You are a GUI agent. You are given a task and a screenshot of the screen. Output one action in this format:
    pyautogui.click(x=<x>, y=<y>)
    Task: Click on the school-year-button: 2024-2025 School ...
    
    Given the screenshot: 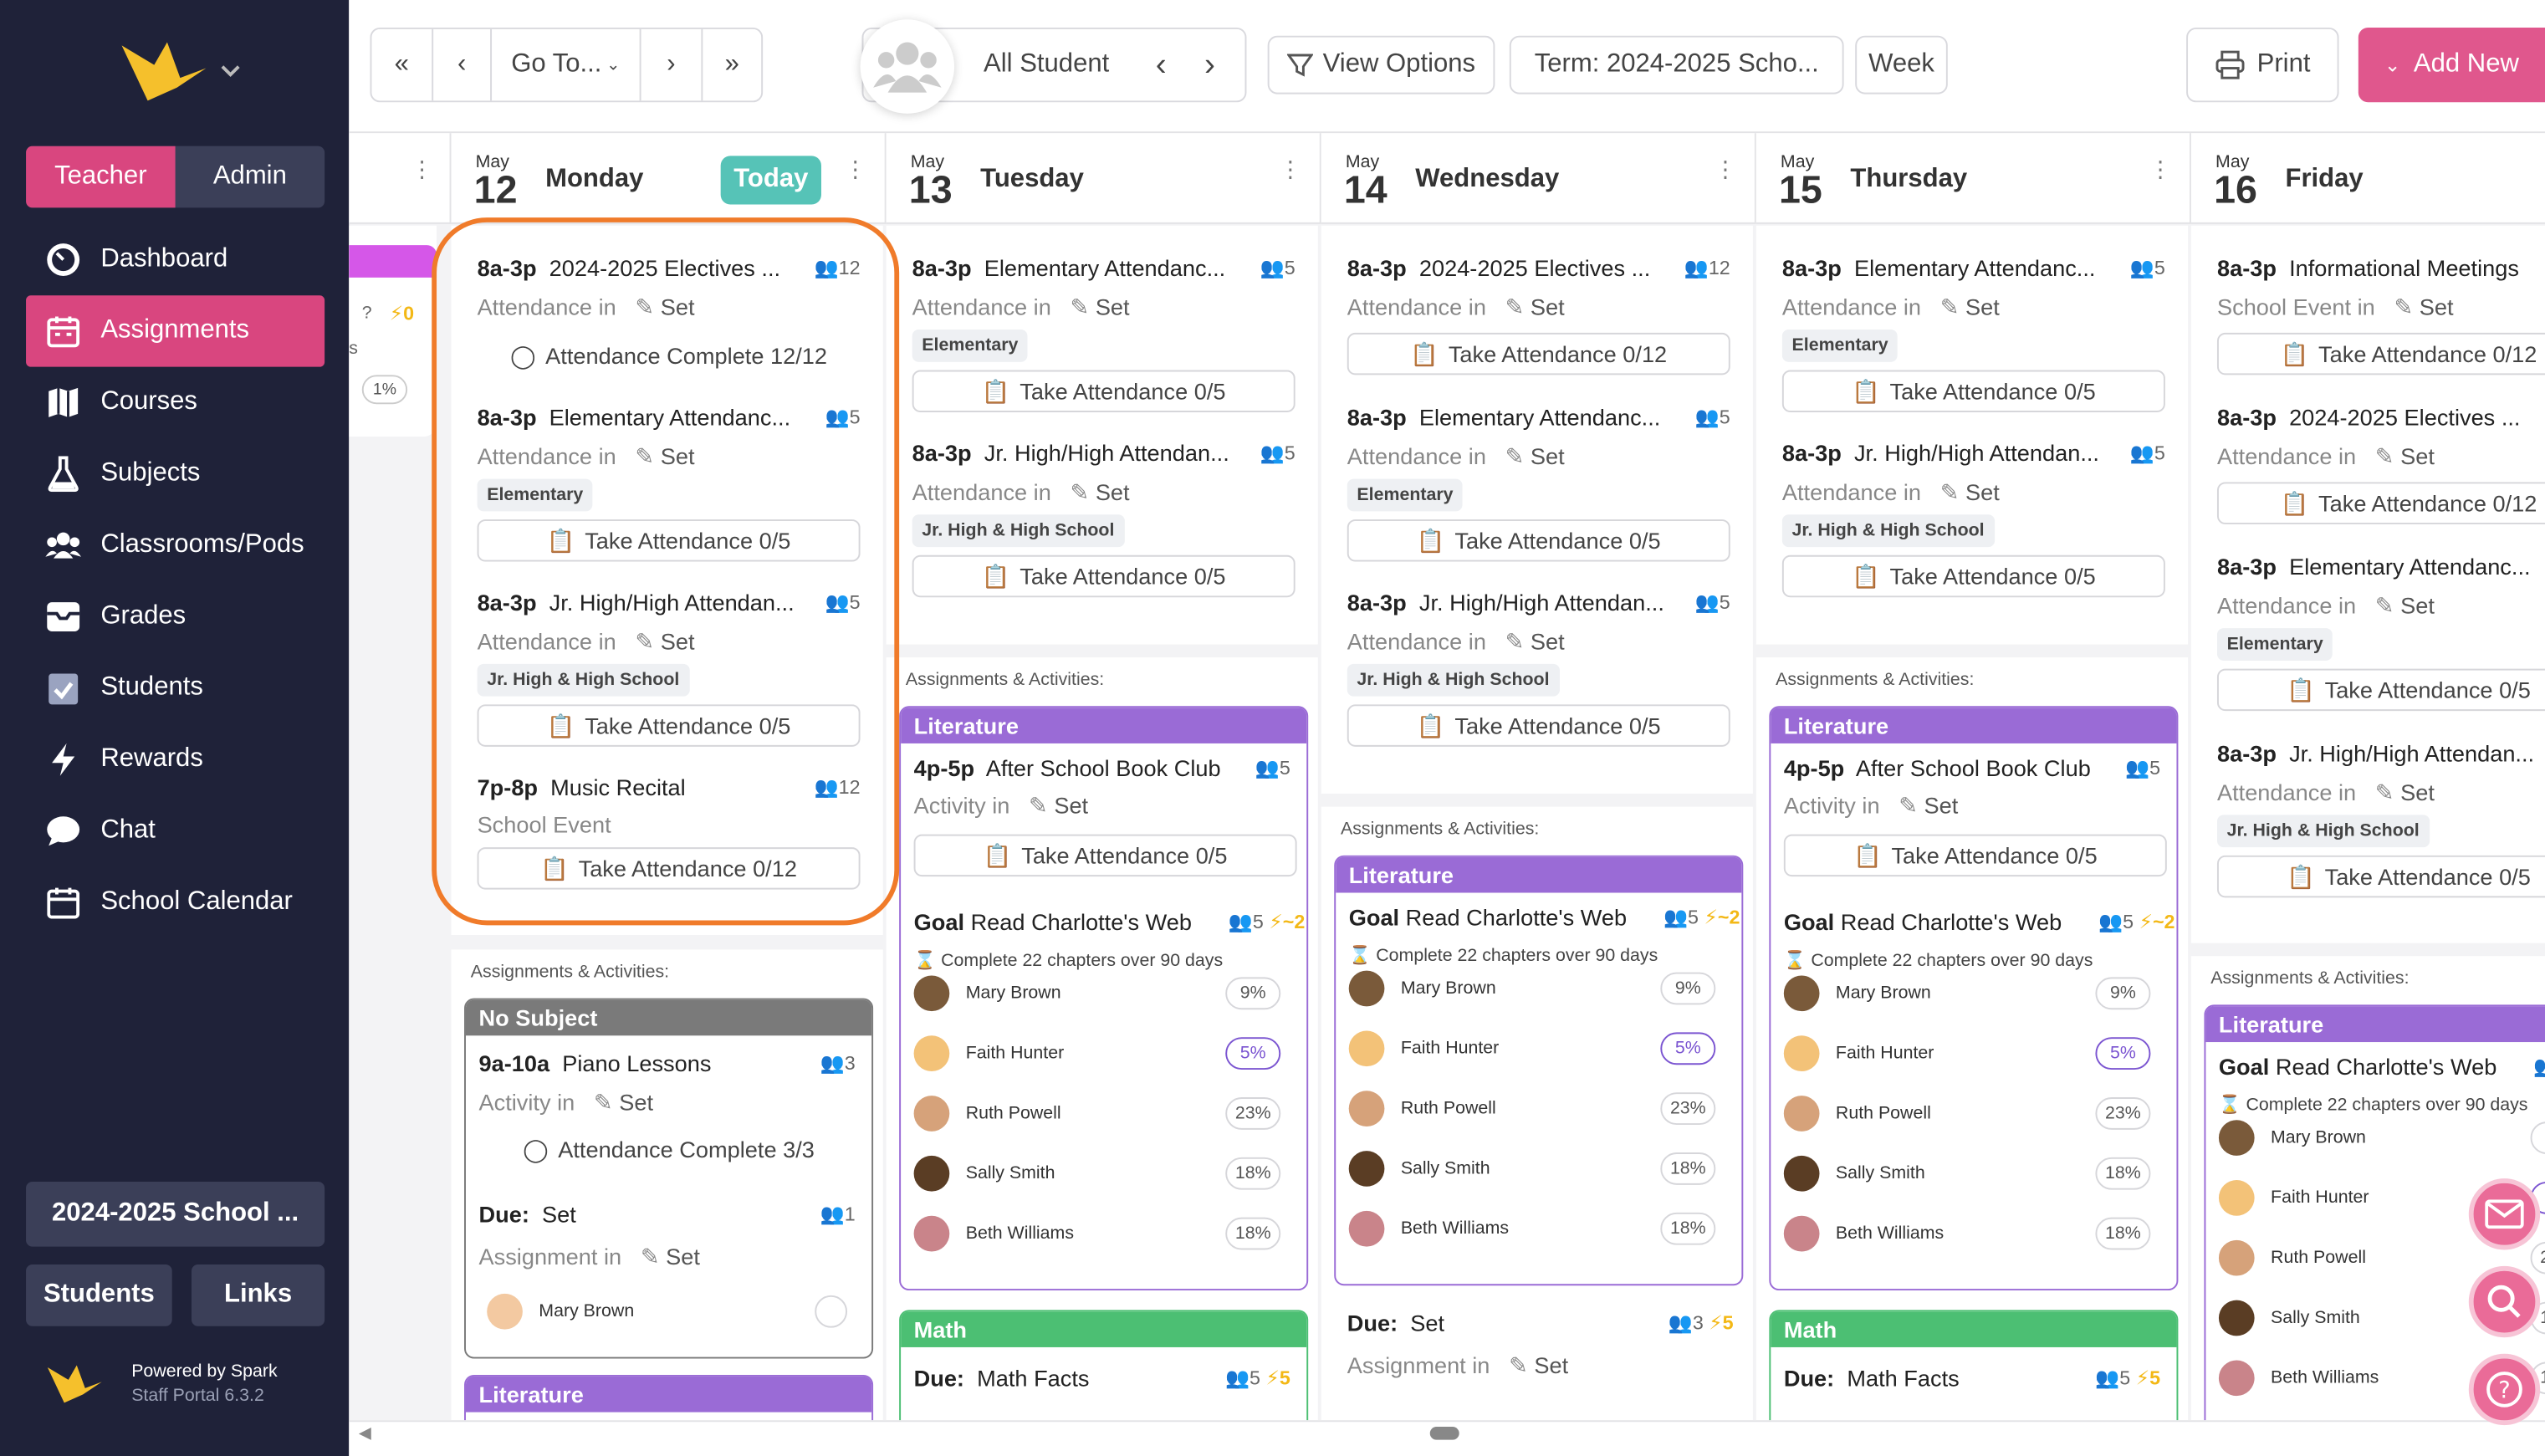 What is the action you would take?
    pyautogui.click(x=175, y=1214)
    